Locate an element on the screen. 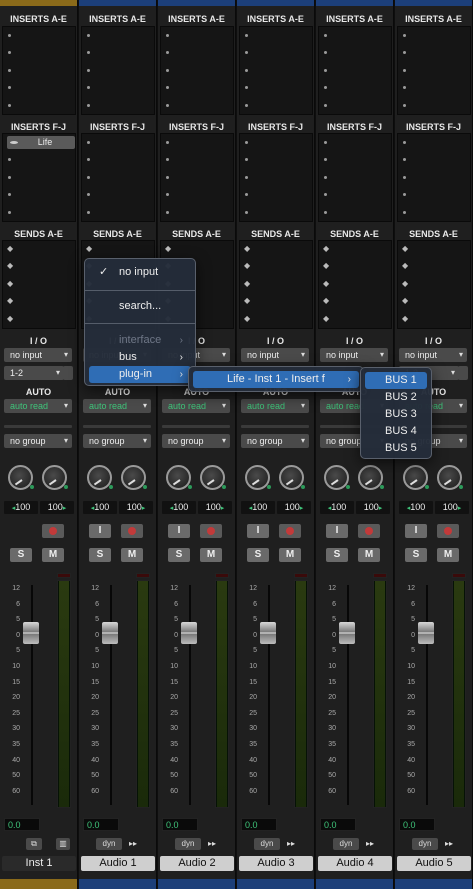 This screenshot has width=473, height=889. menu-item-no-input: ✓ no input is located at coordinates (140, 272).